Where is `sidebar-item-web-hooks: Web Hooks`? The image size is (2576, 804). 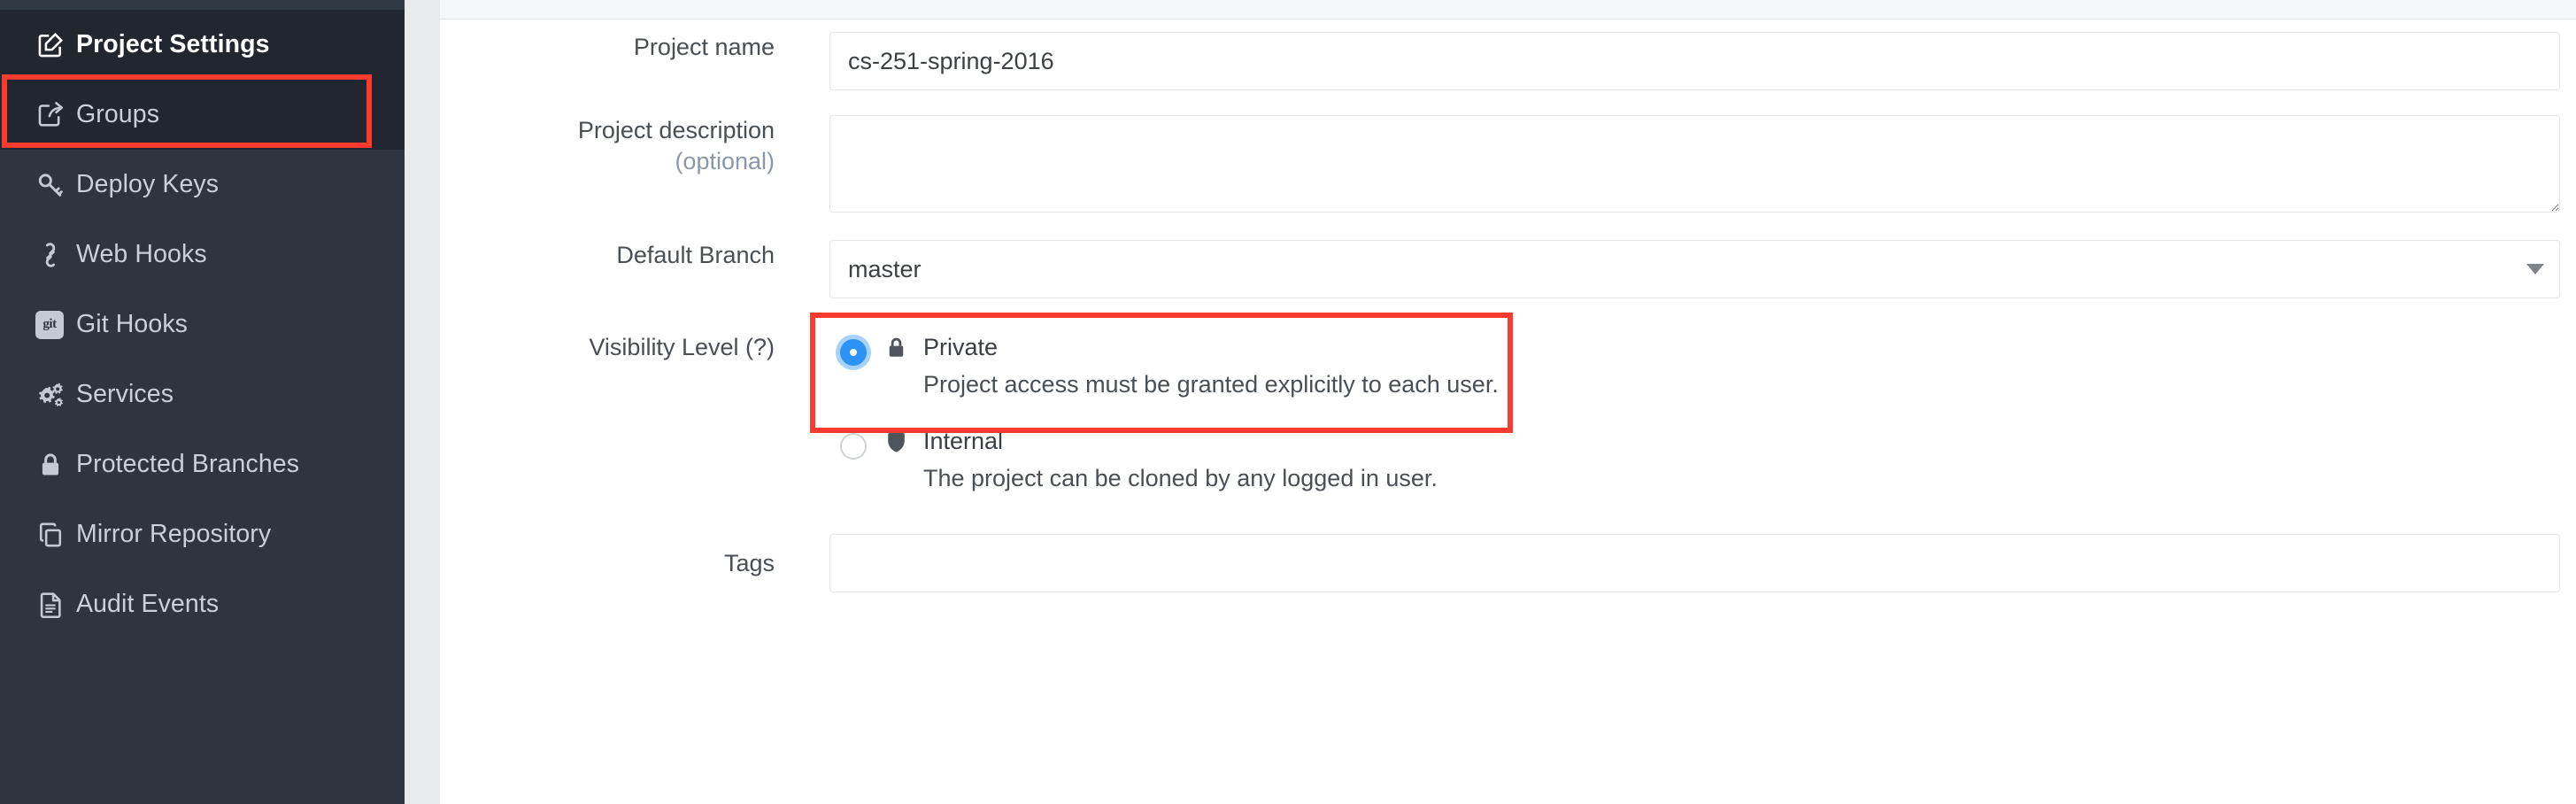
sidebar-item-web-hooks: Web Hooks is located at coordinates (202, 255).